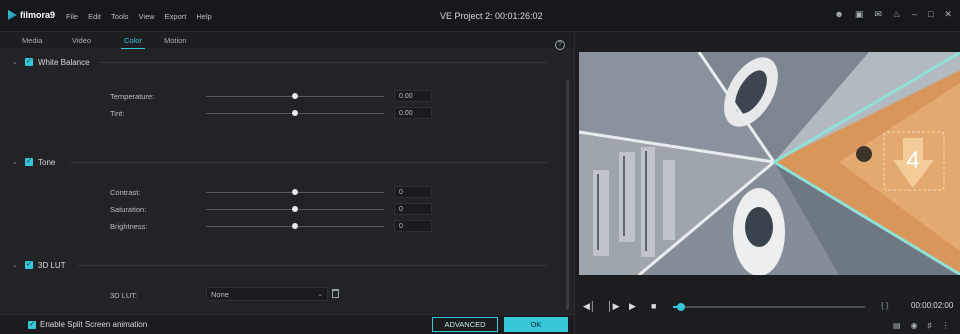 The height and width of the screenshot is (334, 960). Describe the element at coordinates (94, 324) in the screenshot. I see `split-screen-label: Enable Split Screen animation` at that location.